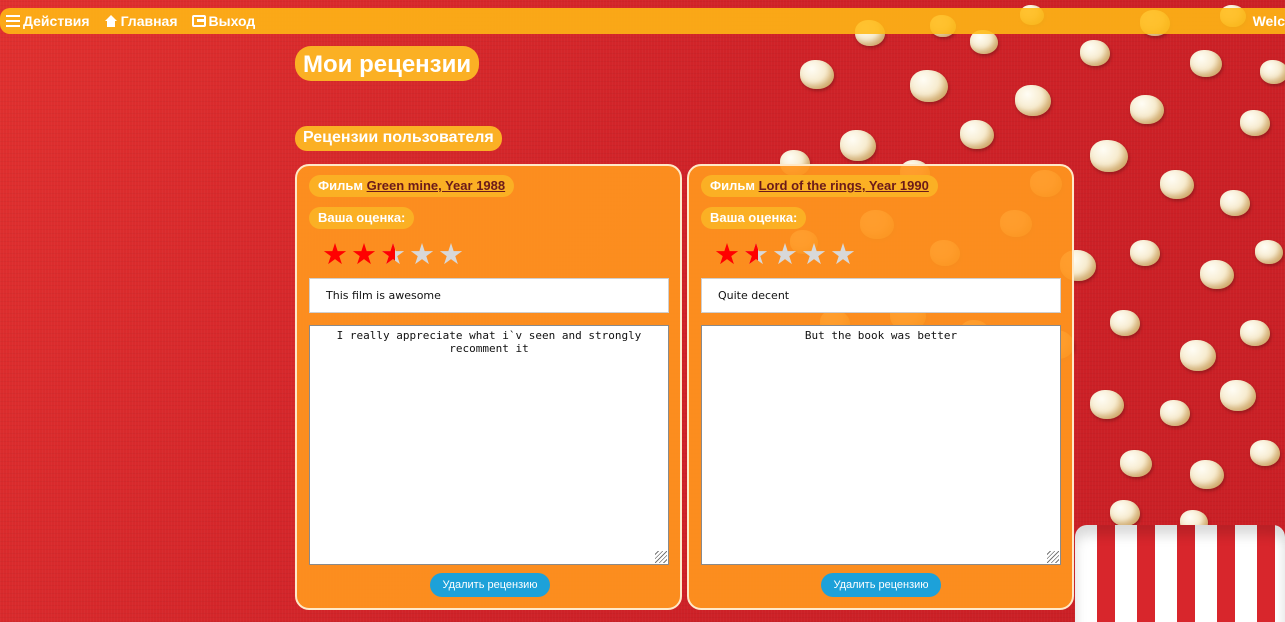 Image resolution: width=1285 pixels, height=622 pixels. What do you see at coordinates (642, 21) in the screenshot?
I see `top-navigation-bar: Действия Главная Выход Welc` at bounding box center [642, 21].